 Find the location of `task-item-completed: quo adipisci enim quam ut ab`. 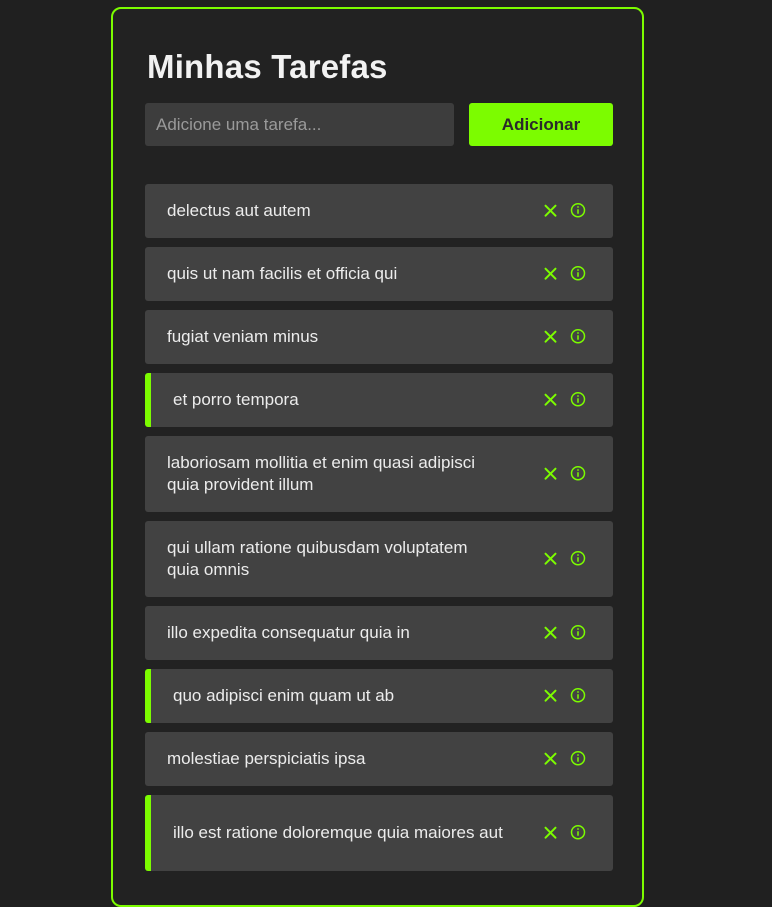

task-item-completed: quo adipisci enim quam ut ab is located at coordinates (379, 696).